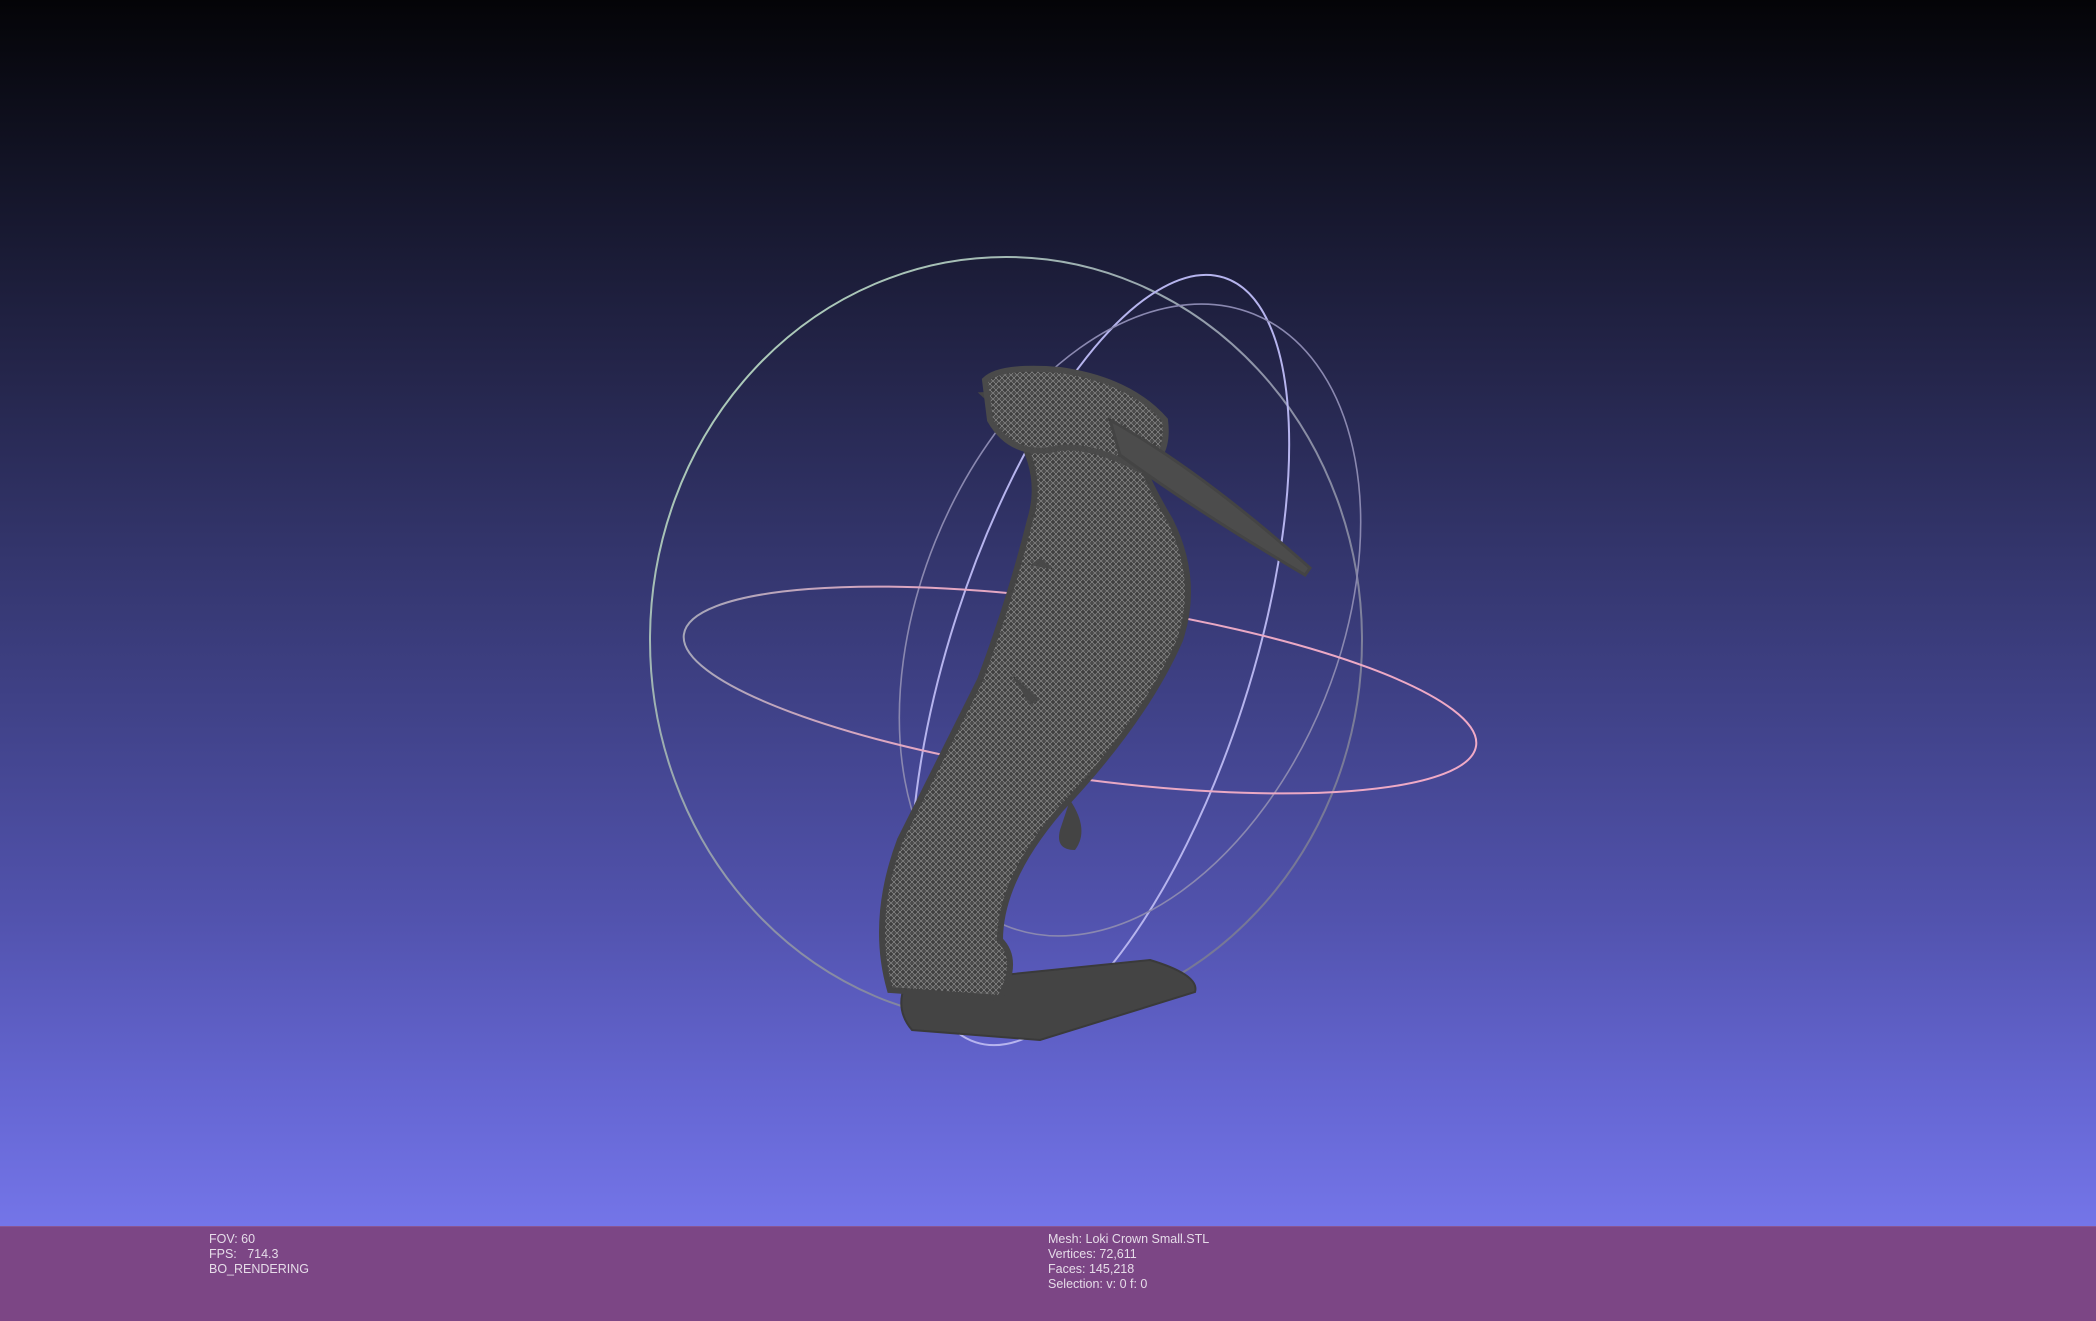 This screenshot has height=1321, width=2096. Describe the element at coordinates (244, 1254) in the screenshot. I see `fps-label: FPS: 714.3` at that location.